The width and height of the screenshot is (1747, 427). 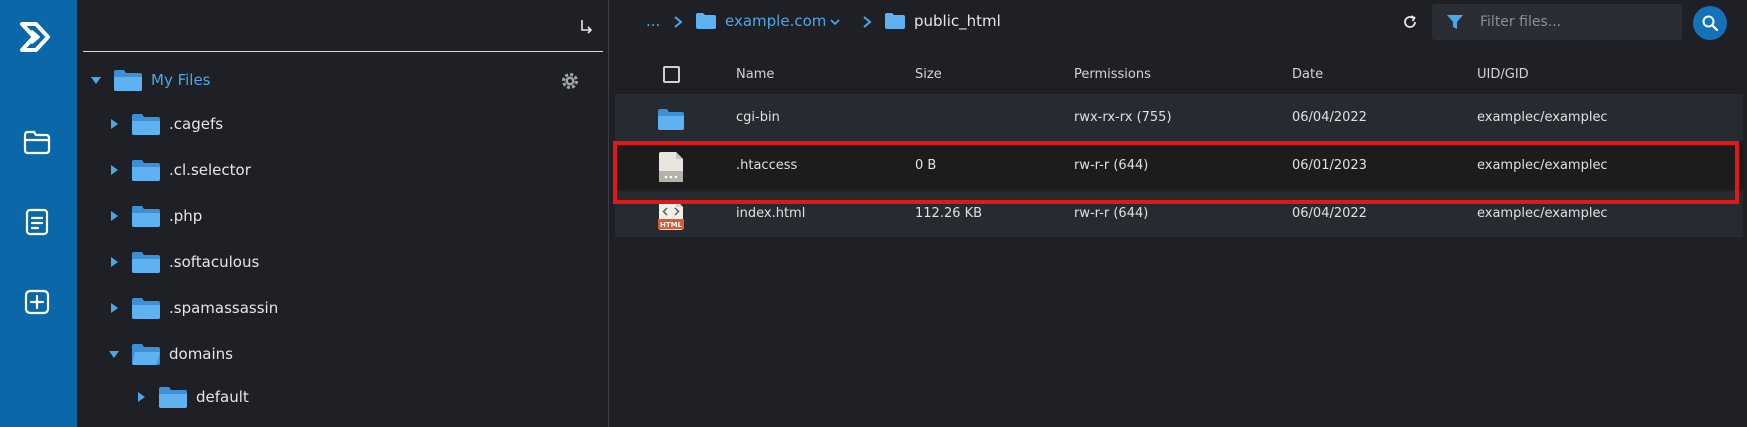 I want to click on tree-item-label: .cl.selector, so click(x=210, y=170).